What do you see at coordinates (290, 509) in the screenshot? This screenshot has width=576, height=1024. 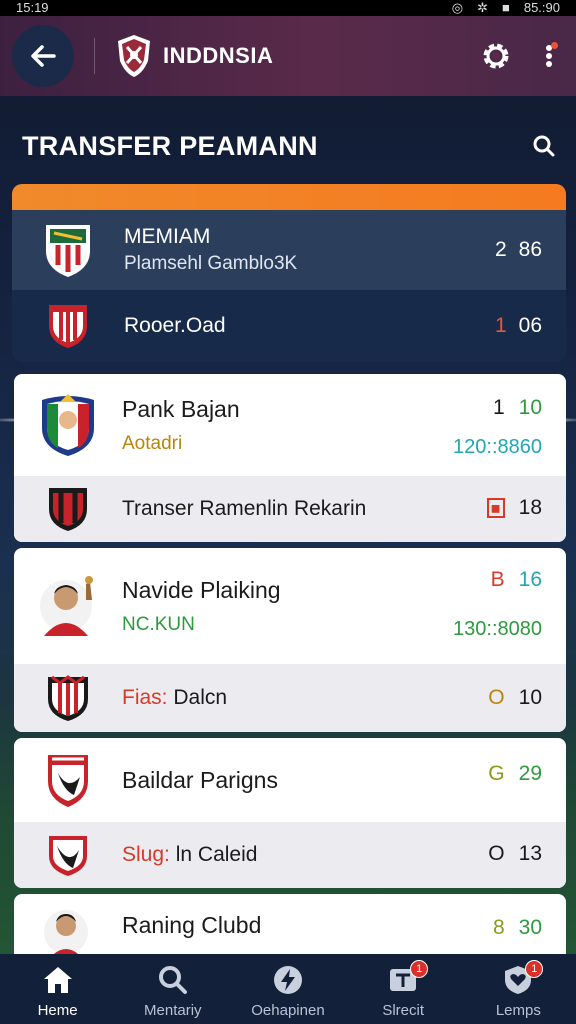 I see `transfer-row: Transer Ramenlin Rekarin ◼ 18` at bounding box center [290, 509].